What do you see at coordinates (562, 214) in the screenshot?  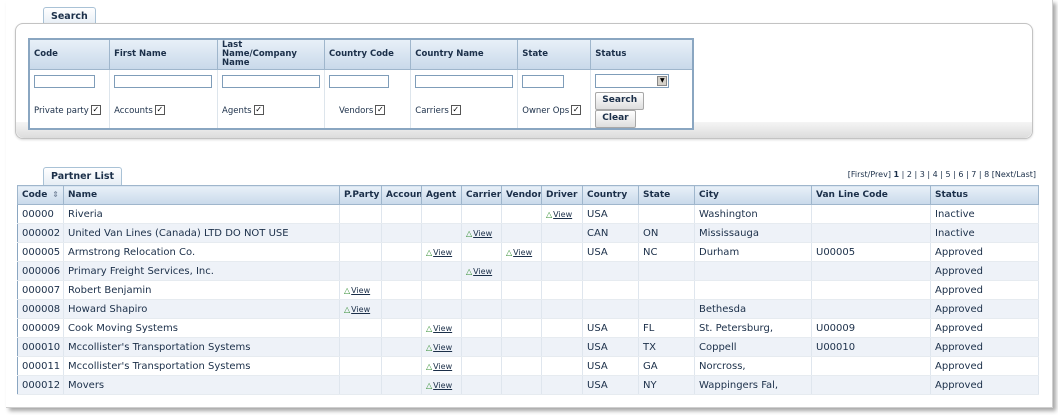 I see `view-driver-link: View` at bounding box center [562, 214].